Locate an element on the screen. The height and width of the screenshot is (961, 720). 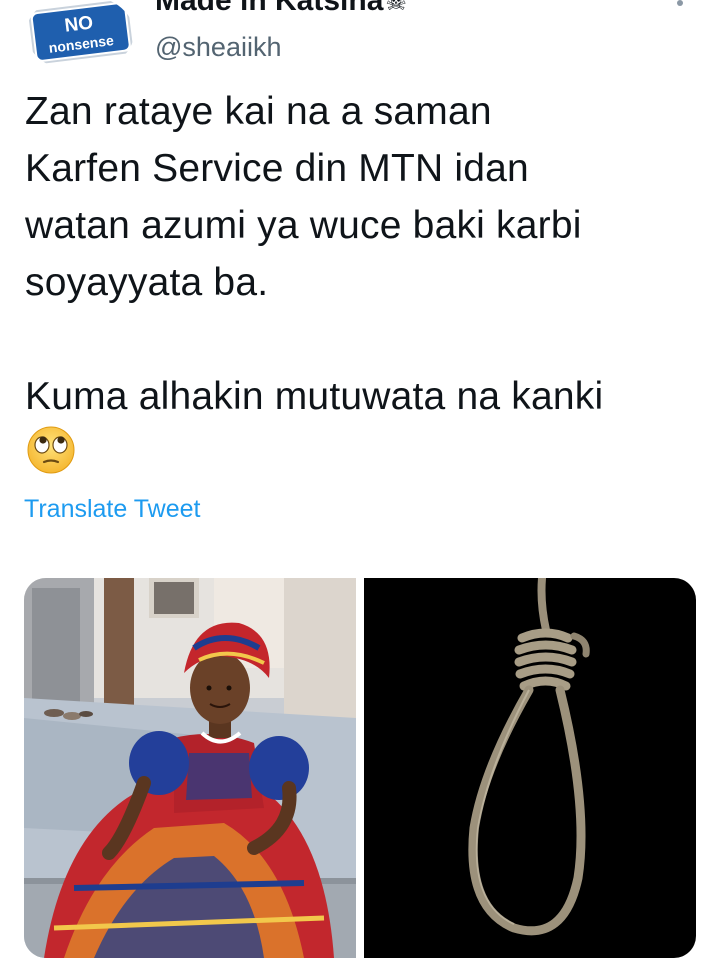
display-name-text: Made in Katsina is located at coordinates (269, 8).